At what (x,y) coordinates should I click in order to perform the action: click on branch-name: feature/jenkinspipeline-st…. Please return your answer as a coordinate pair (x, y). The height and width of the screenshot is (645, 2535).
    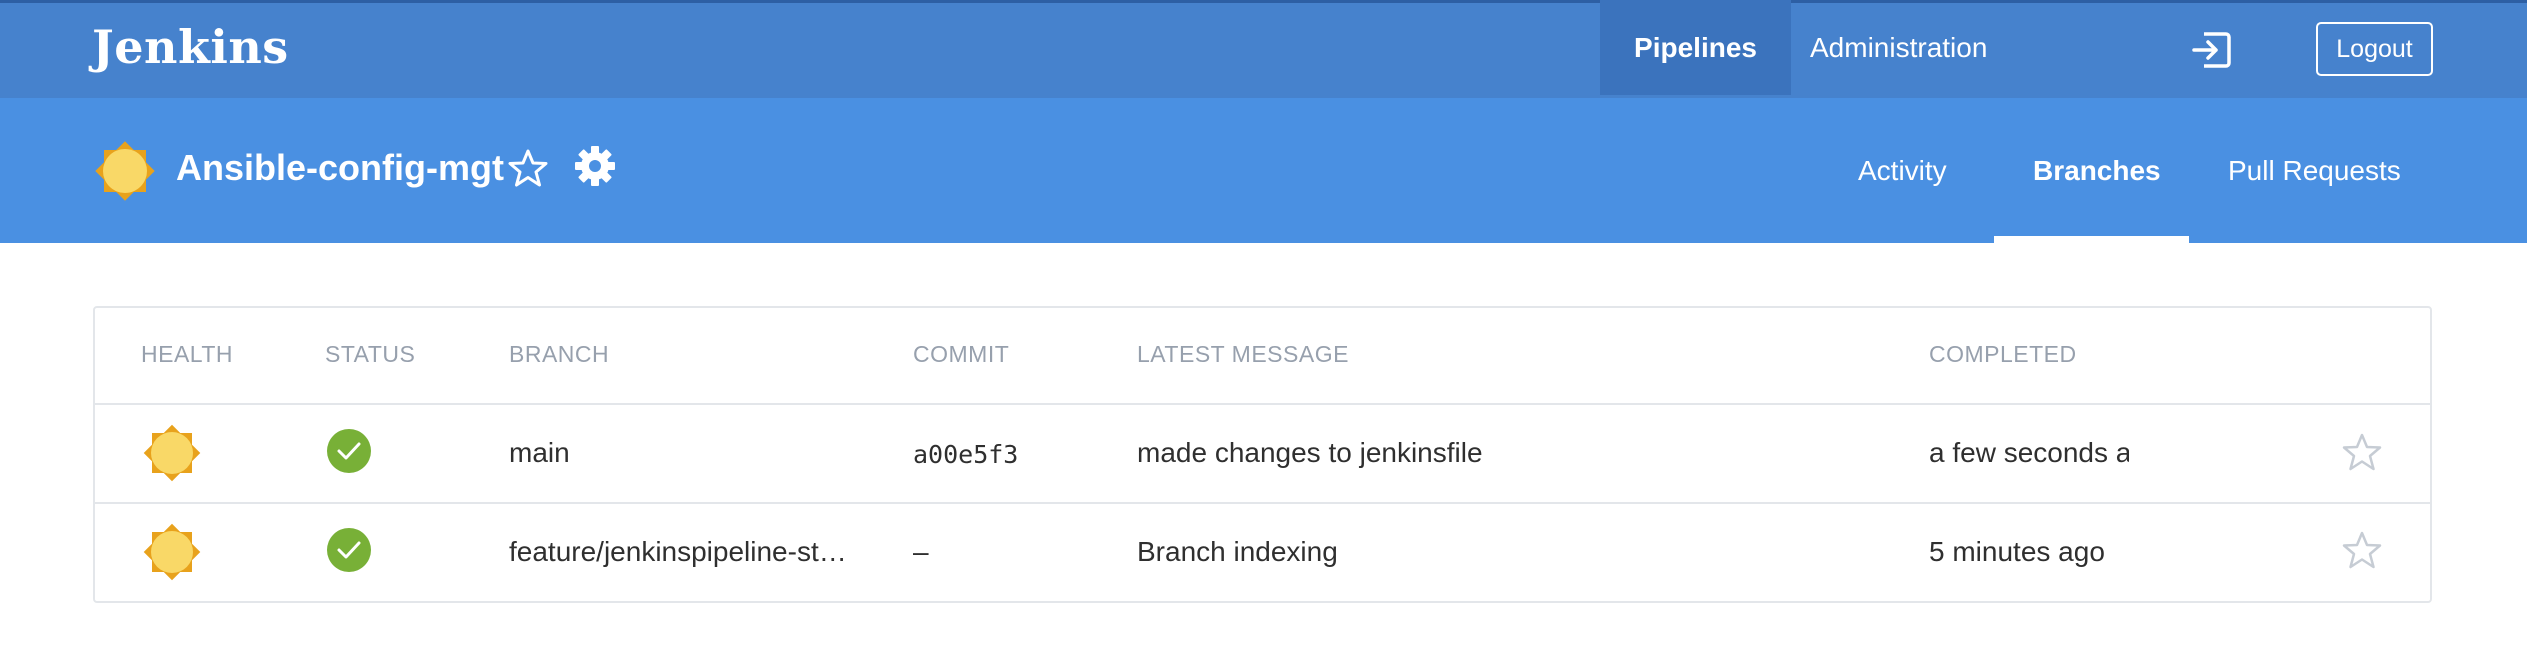
    Looking at the image, I should click on (678, 552).